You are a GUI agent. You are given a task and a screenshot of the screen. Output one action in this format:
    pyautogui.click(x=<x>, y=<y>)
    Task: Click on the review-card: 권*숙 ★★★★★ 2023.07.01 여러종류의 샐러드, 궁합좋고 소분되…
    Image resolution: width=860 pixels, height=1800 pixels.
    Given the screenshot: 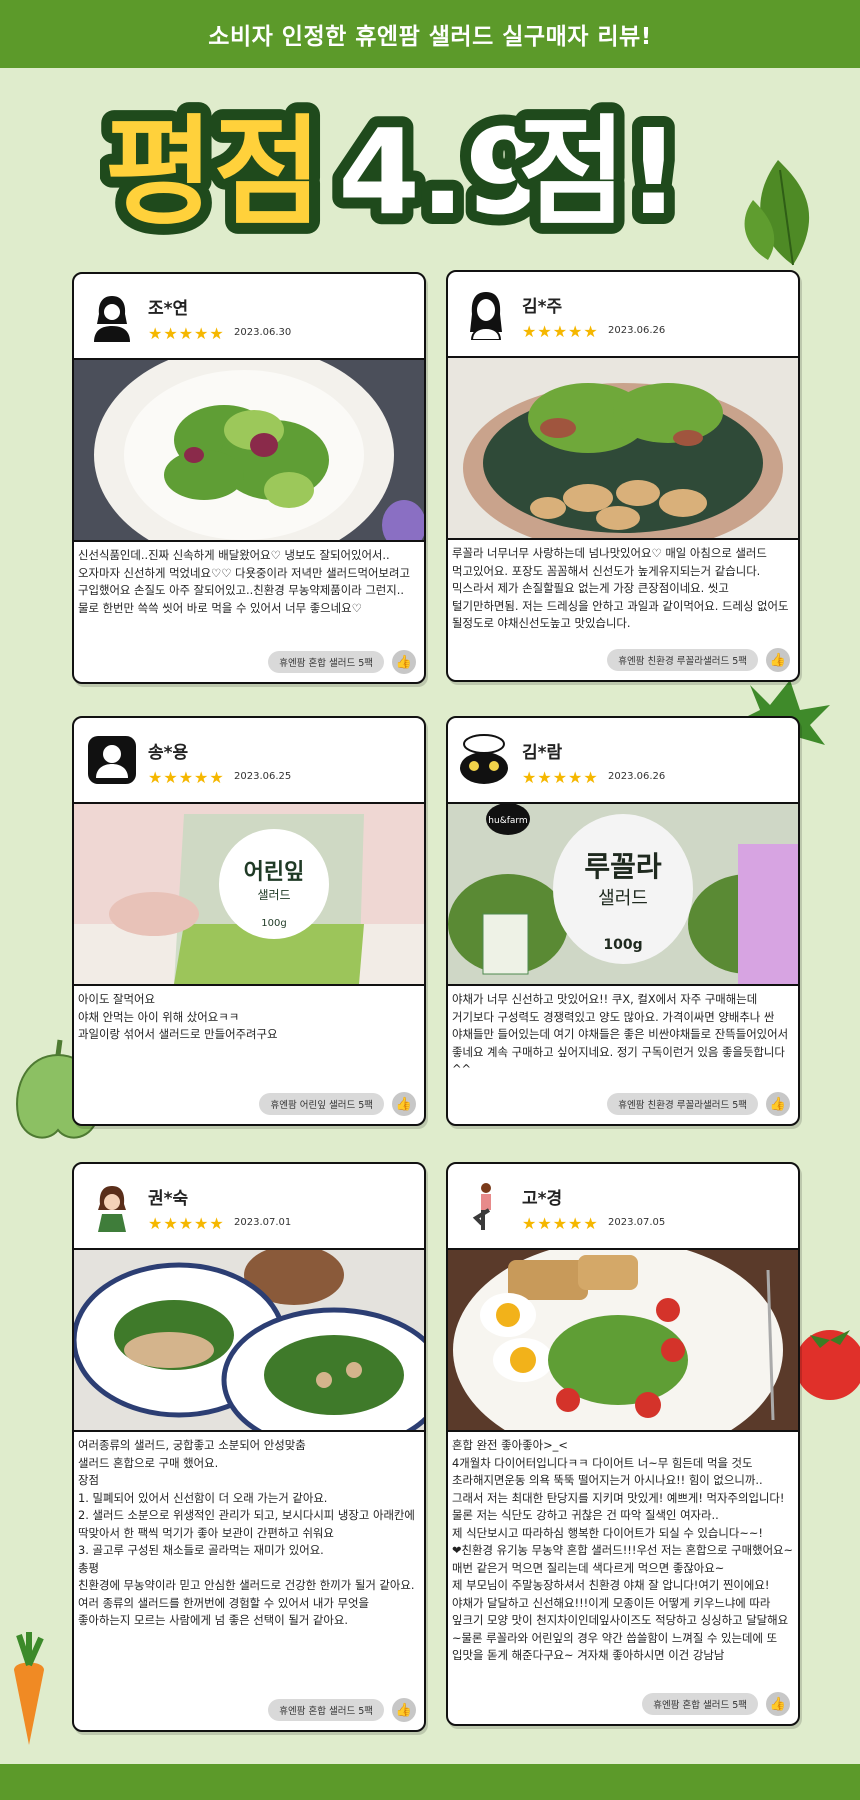 What is the action you would take?
    pyautogui.click(x=249, y=1447)
    